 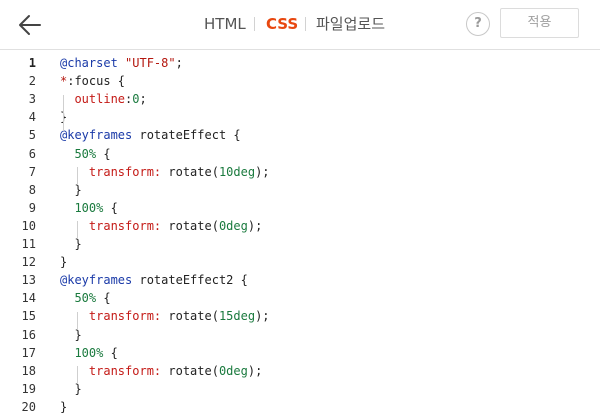 What do you see at coordinates (165, 316) in the screenshot?
I see `code-text: transform: rotate(15deg);` at bounding box center [165, 316].